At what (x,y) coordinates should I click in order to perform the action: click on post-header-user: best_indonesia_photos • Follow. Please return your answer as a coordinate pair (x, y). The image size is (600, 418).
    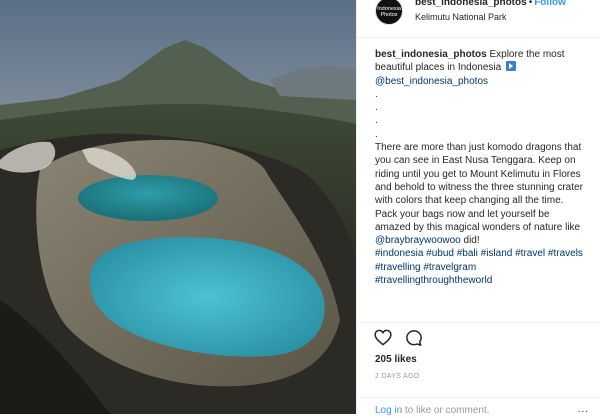
    Looking at the image, I should click on (490, 4).